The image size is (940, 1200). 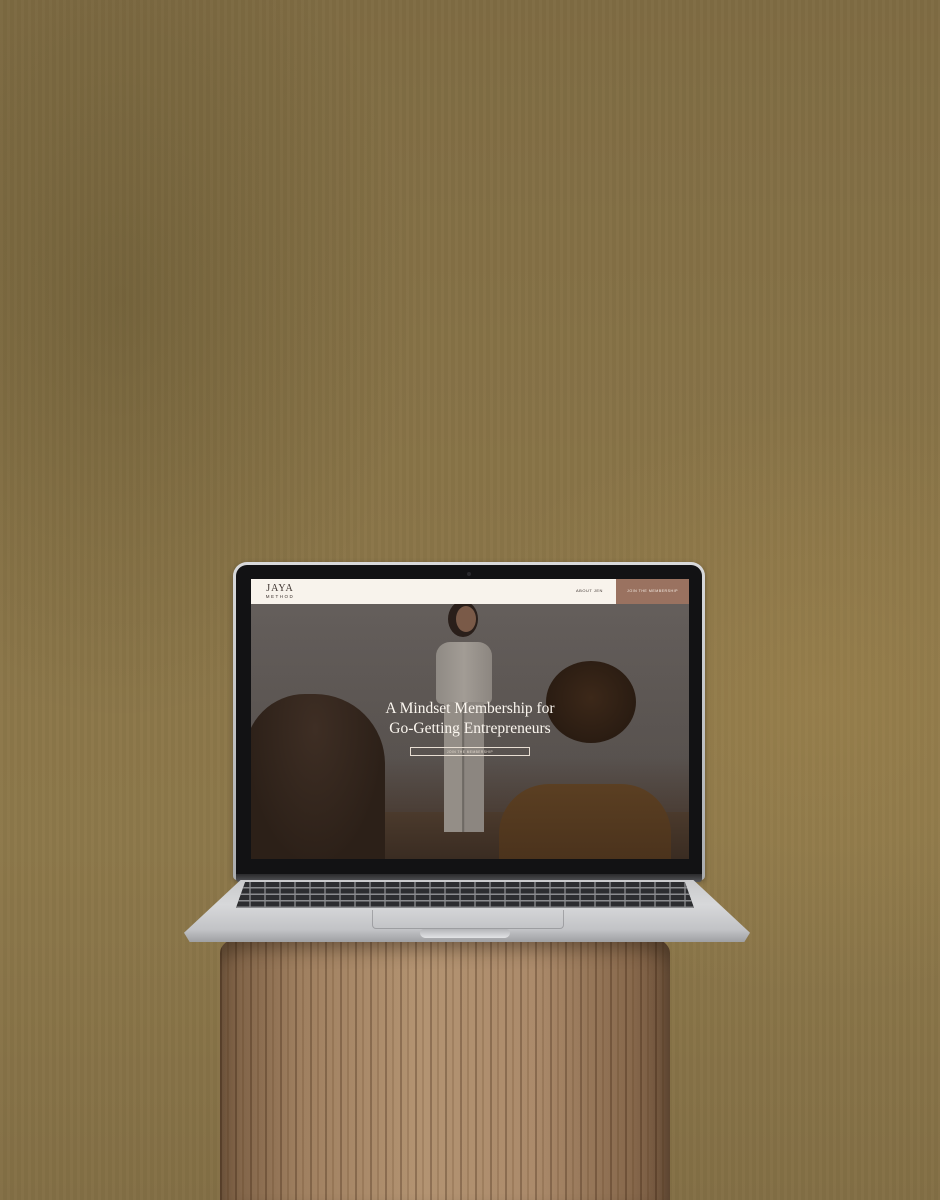 What do you see at coordinates (465, 895) in the screenshot?
I see `keyboard-row-gaps` at bounding box center [465, 895].